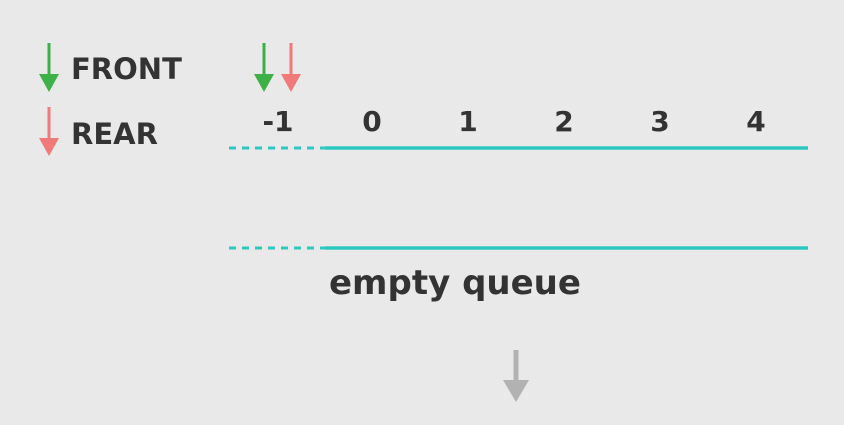  I want to click on rear-legend-arrow-icon, so click(49, 131).